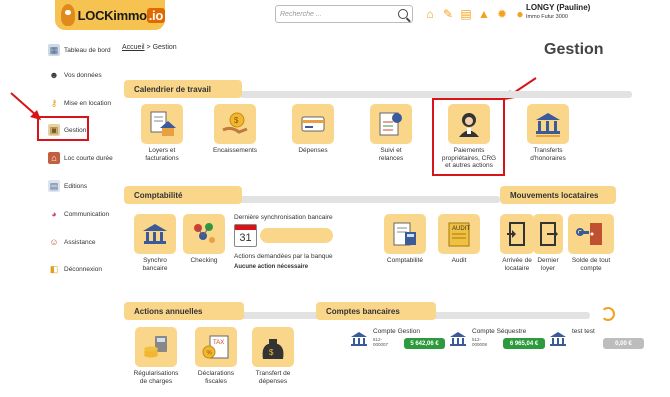 This screenshot has height=397, width=670. What do you see at coordinates (548, 264) in the screenshot?
I see `tile-label: Dernier loyer` at bounding box center [548, 264].